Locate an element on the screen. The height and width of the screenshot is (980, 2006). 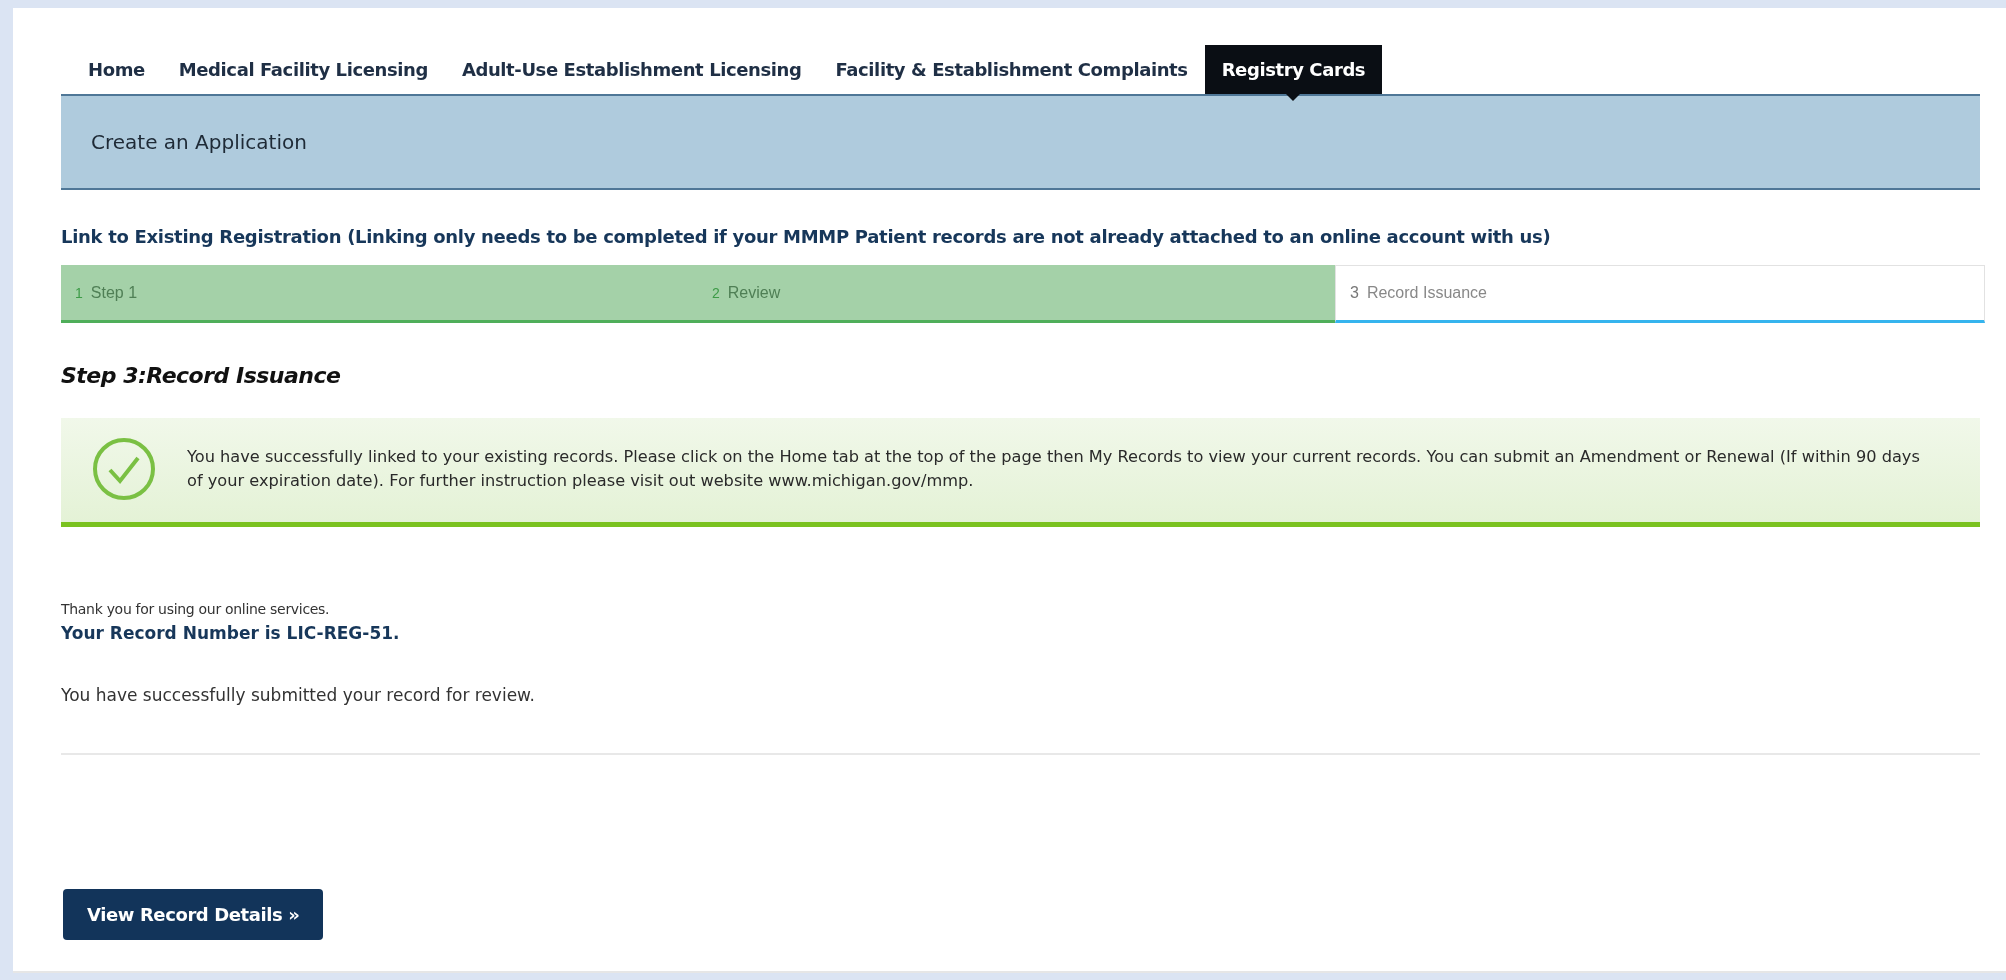
nav-tab: Facility & Establishment Complaints is located at coordinates (1011, 69).